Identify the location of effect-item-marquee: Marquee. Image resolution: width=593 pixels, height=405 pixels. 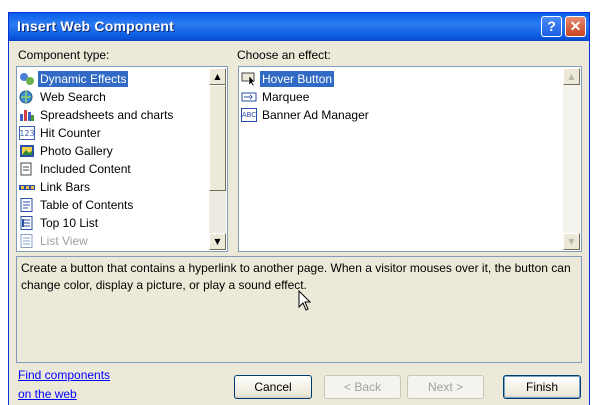
(276, 97).